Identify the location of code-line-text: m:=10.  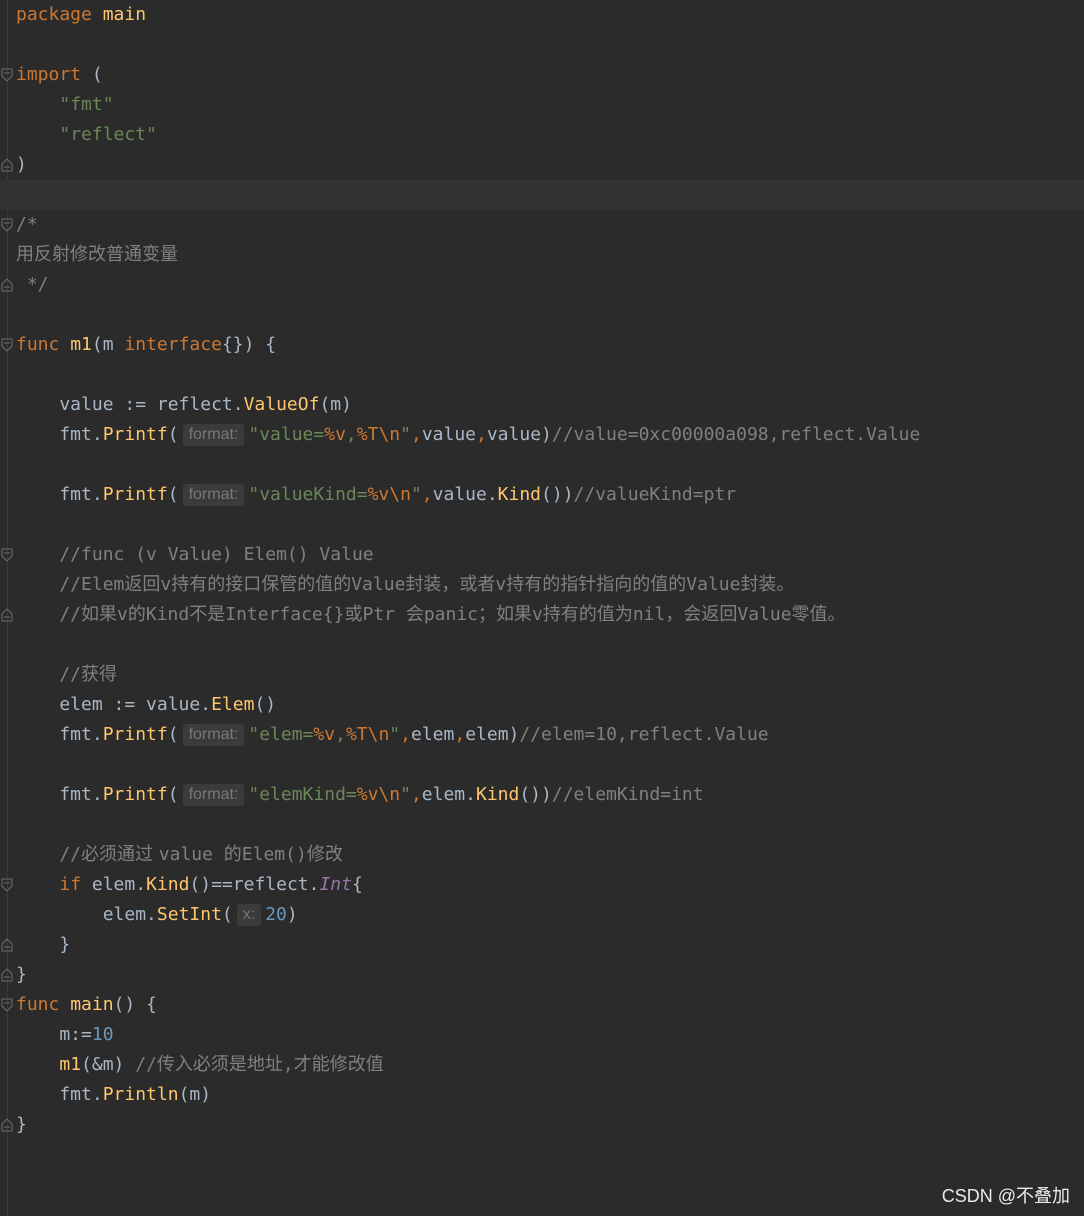
(64, 1035).